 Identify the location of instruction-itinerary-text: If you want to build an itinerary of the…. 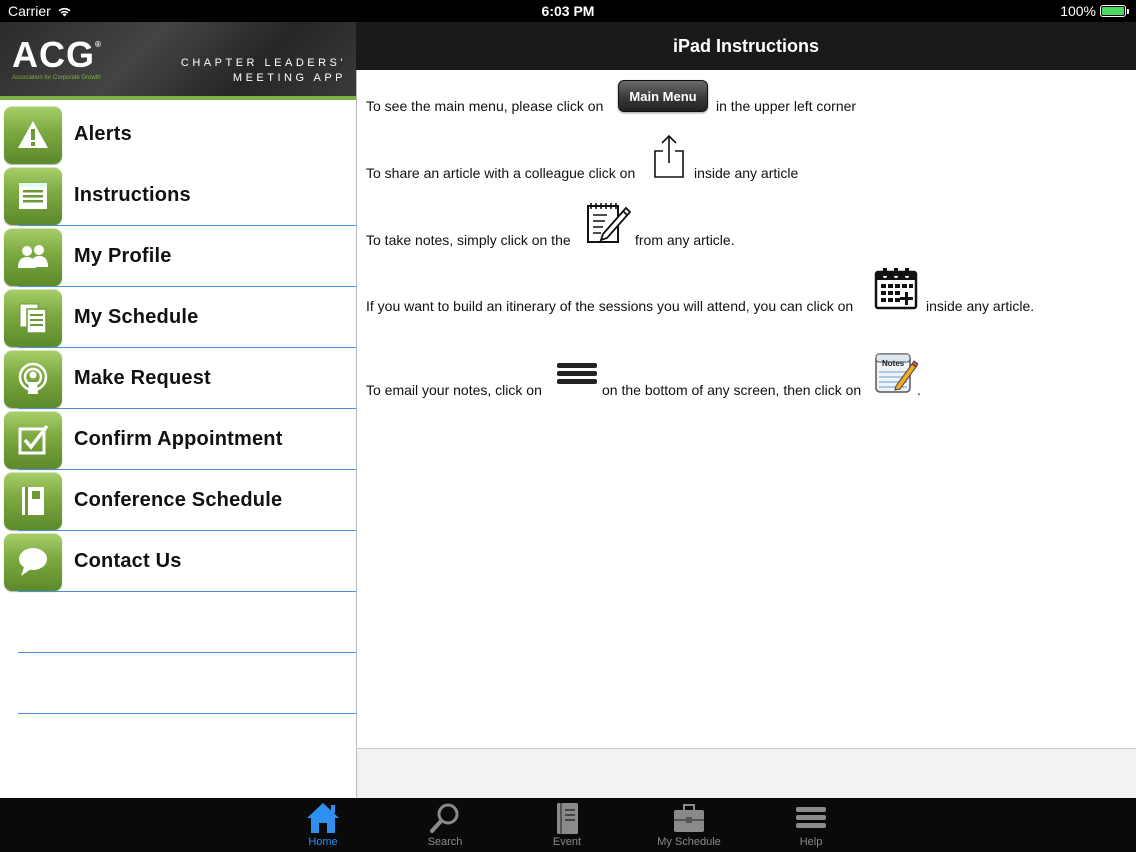
(610, 306).